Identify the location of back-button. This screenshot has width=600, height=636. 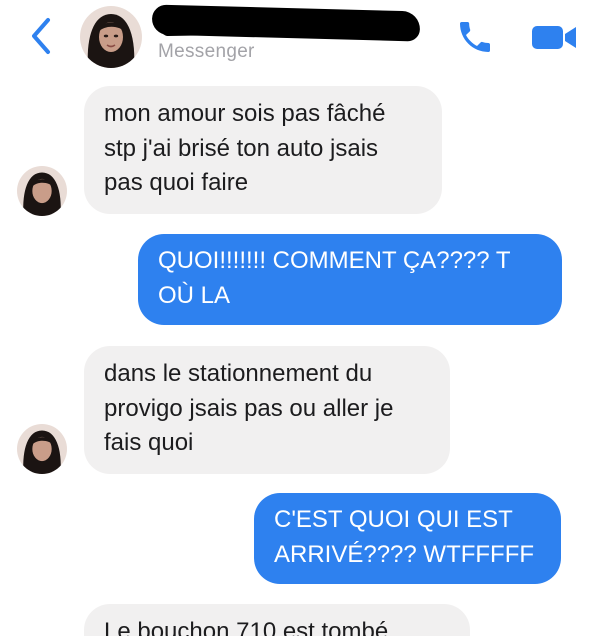
(41, 36).